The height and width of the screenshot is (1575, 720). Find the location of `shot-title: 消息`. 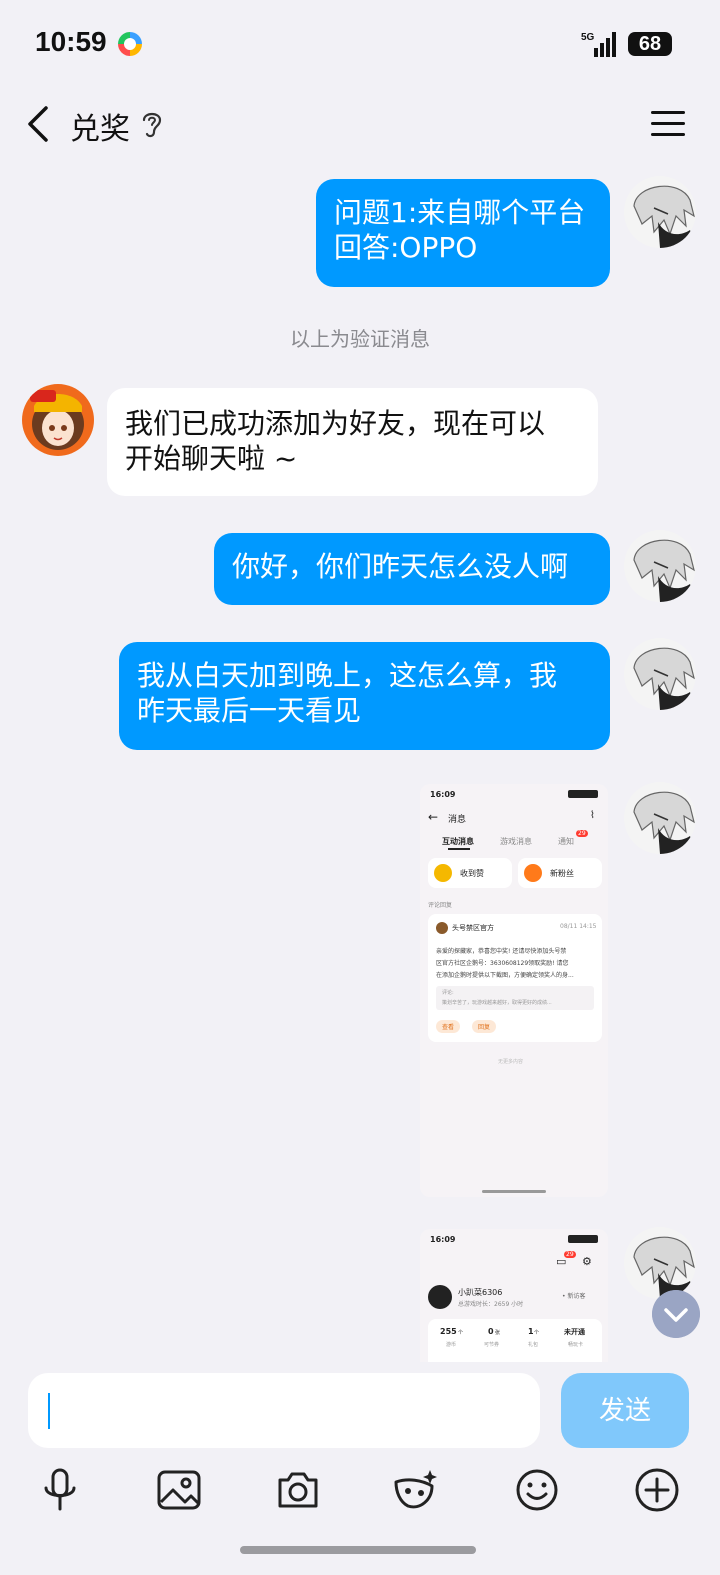

shot-title: 消息 is located at coordinates (457, 820).